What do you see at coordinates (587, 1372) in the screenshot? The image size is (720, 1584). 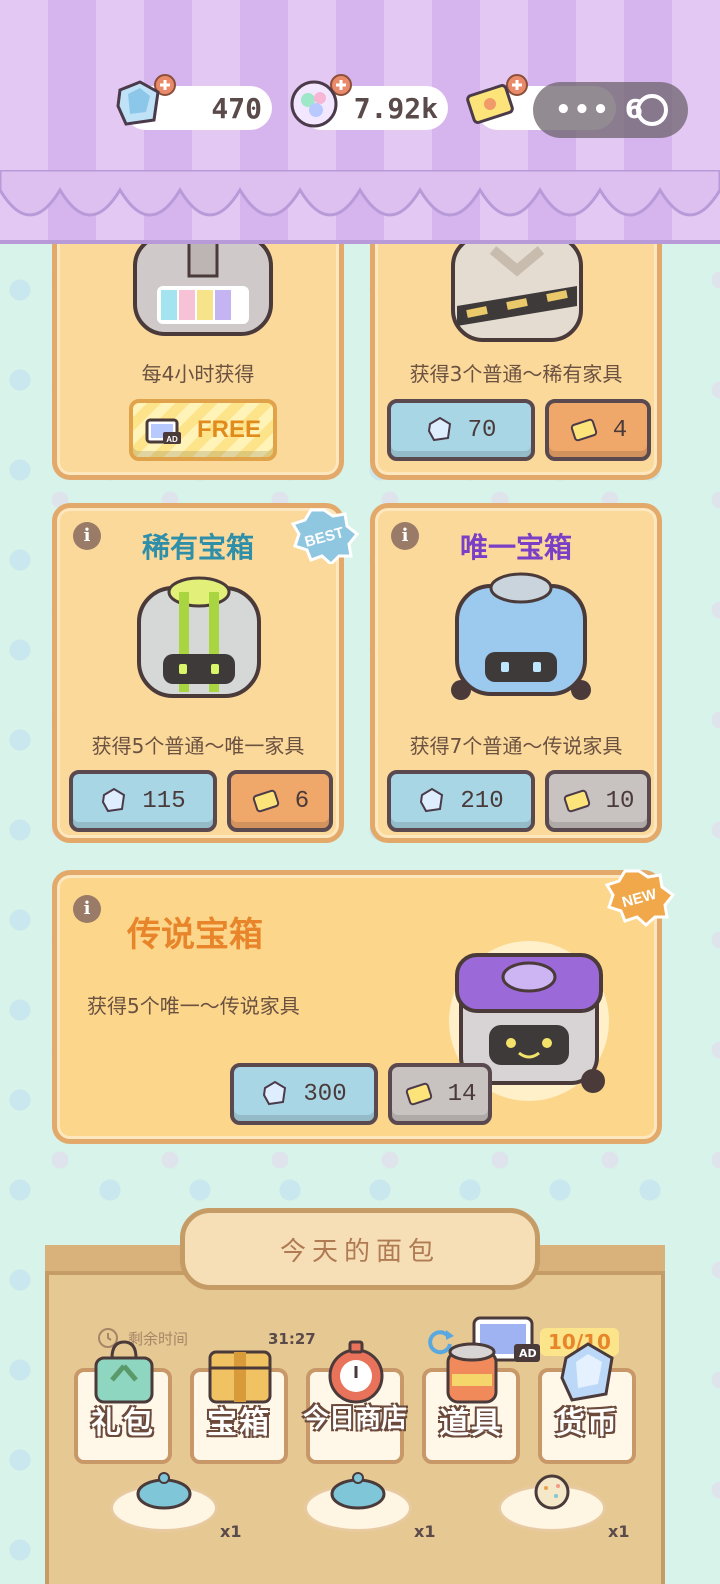 I see `crystal-icon` at bounding box center [587, 1372].